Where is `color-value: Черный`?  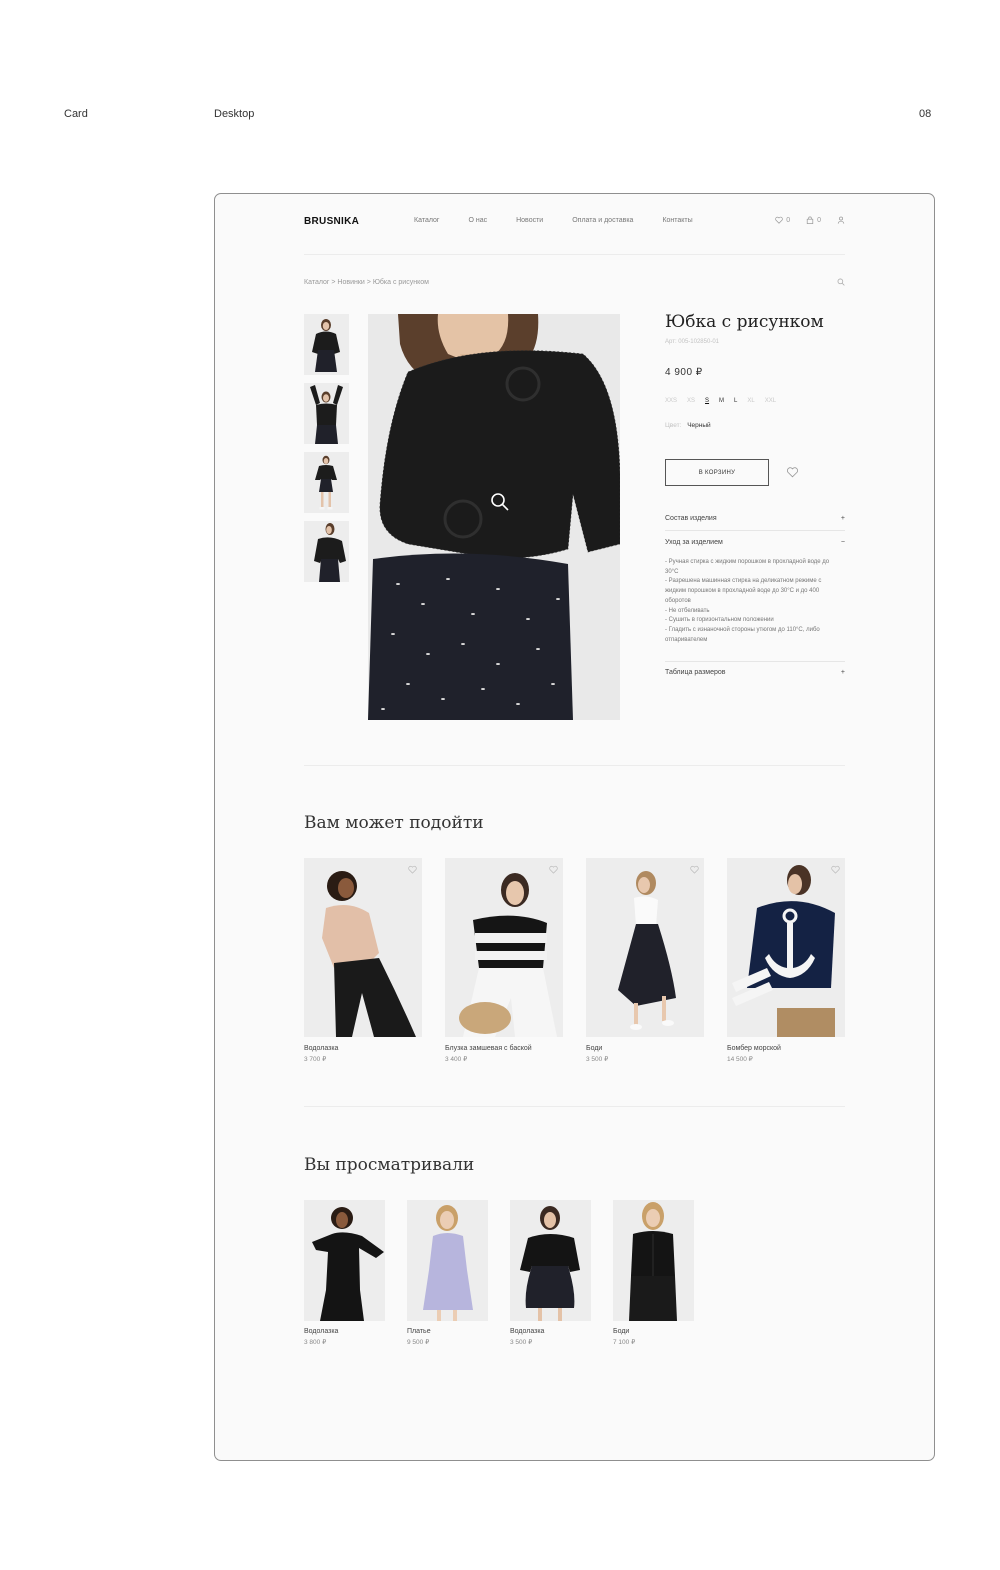 color-value: Черный is located at coordinates (699, 425).